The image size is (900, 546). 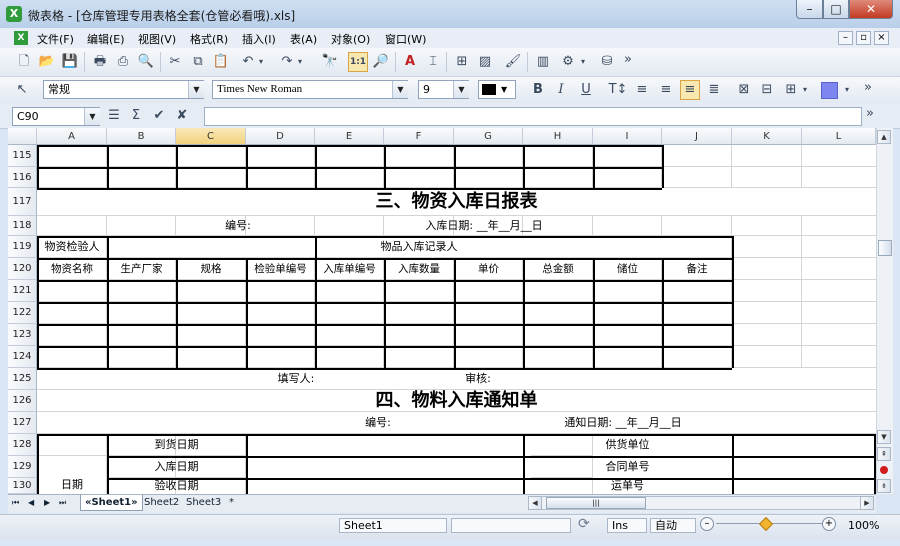 I want to click on row-header: 124, so click(x=22, y=357).